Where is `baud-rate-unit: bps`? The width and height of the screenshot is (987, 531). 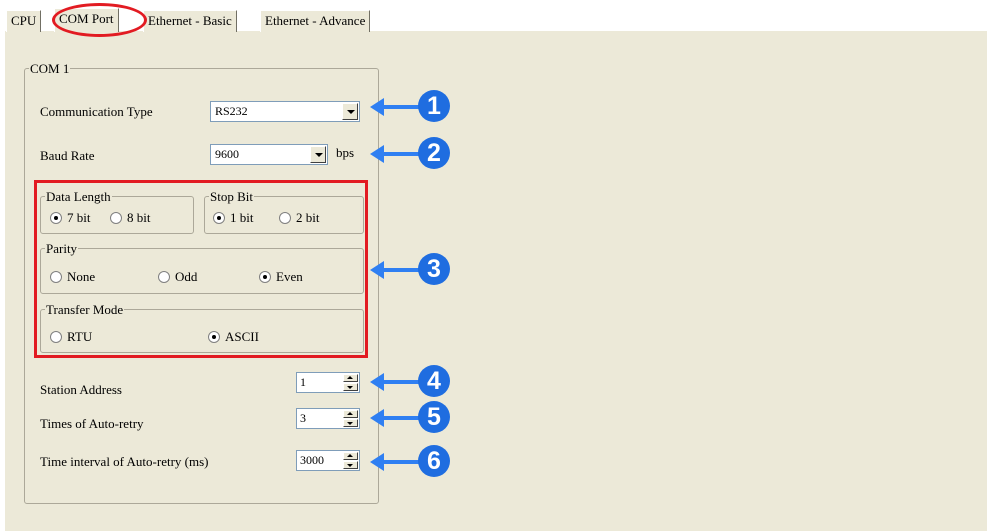 baud-rate-unit: bps is located at coordinates (345, 152).